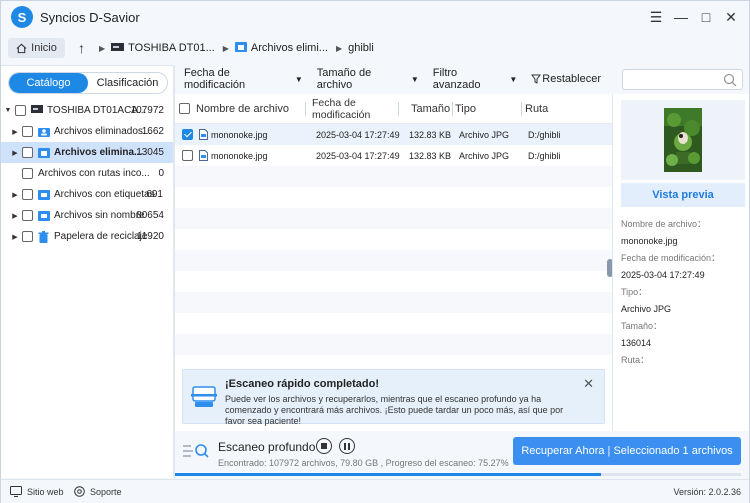  Describe the element at coordinates (154, 194) in the screenshot. I see `tree-count: 691` at that location.